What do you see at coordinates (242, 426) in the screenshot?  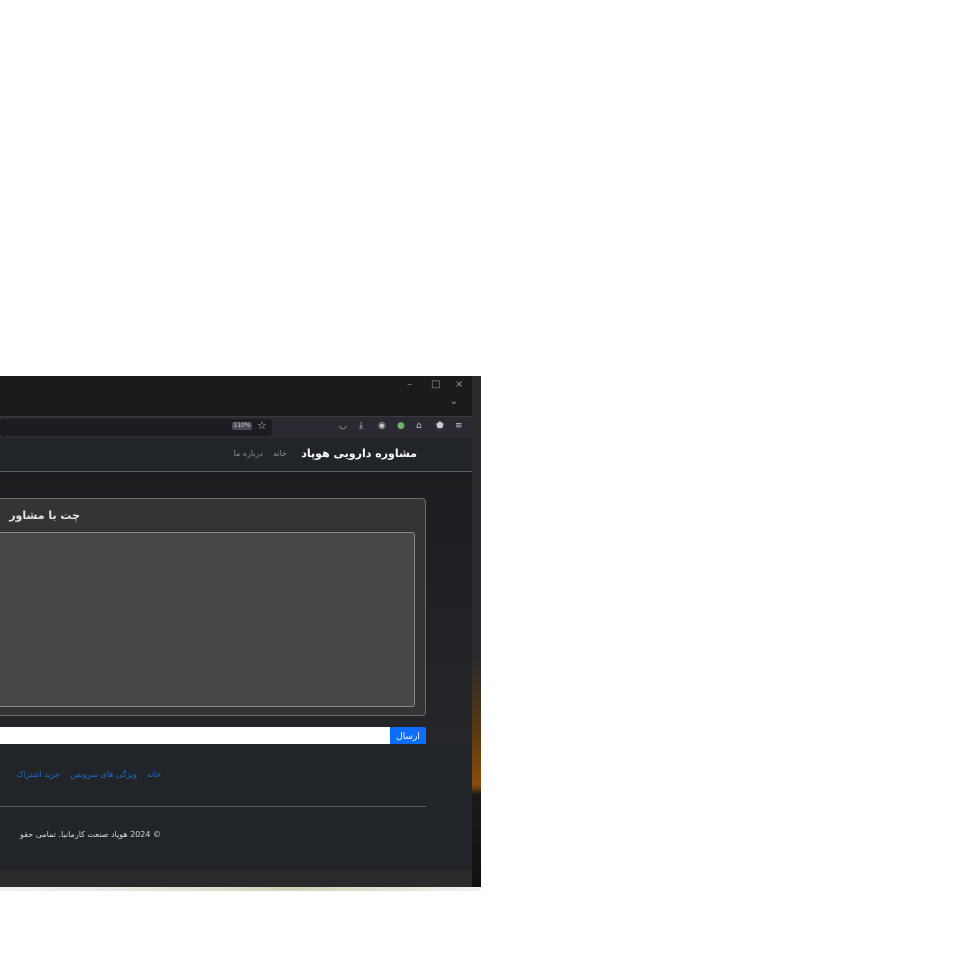 I see `zoom-level: 110%` at bounding box center [242, 426].